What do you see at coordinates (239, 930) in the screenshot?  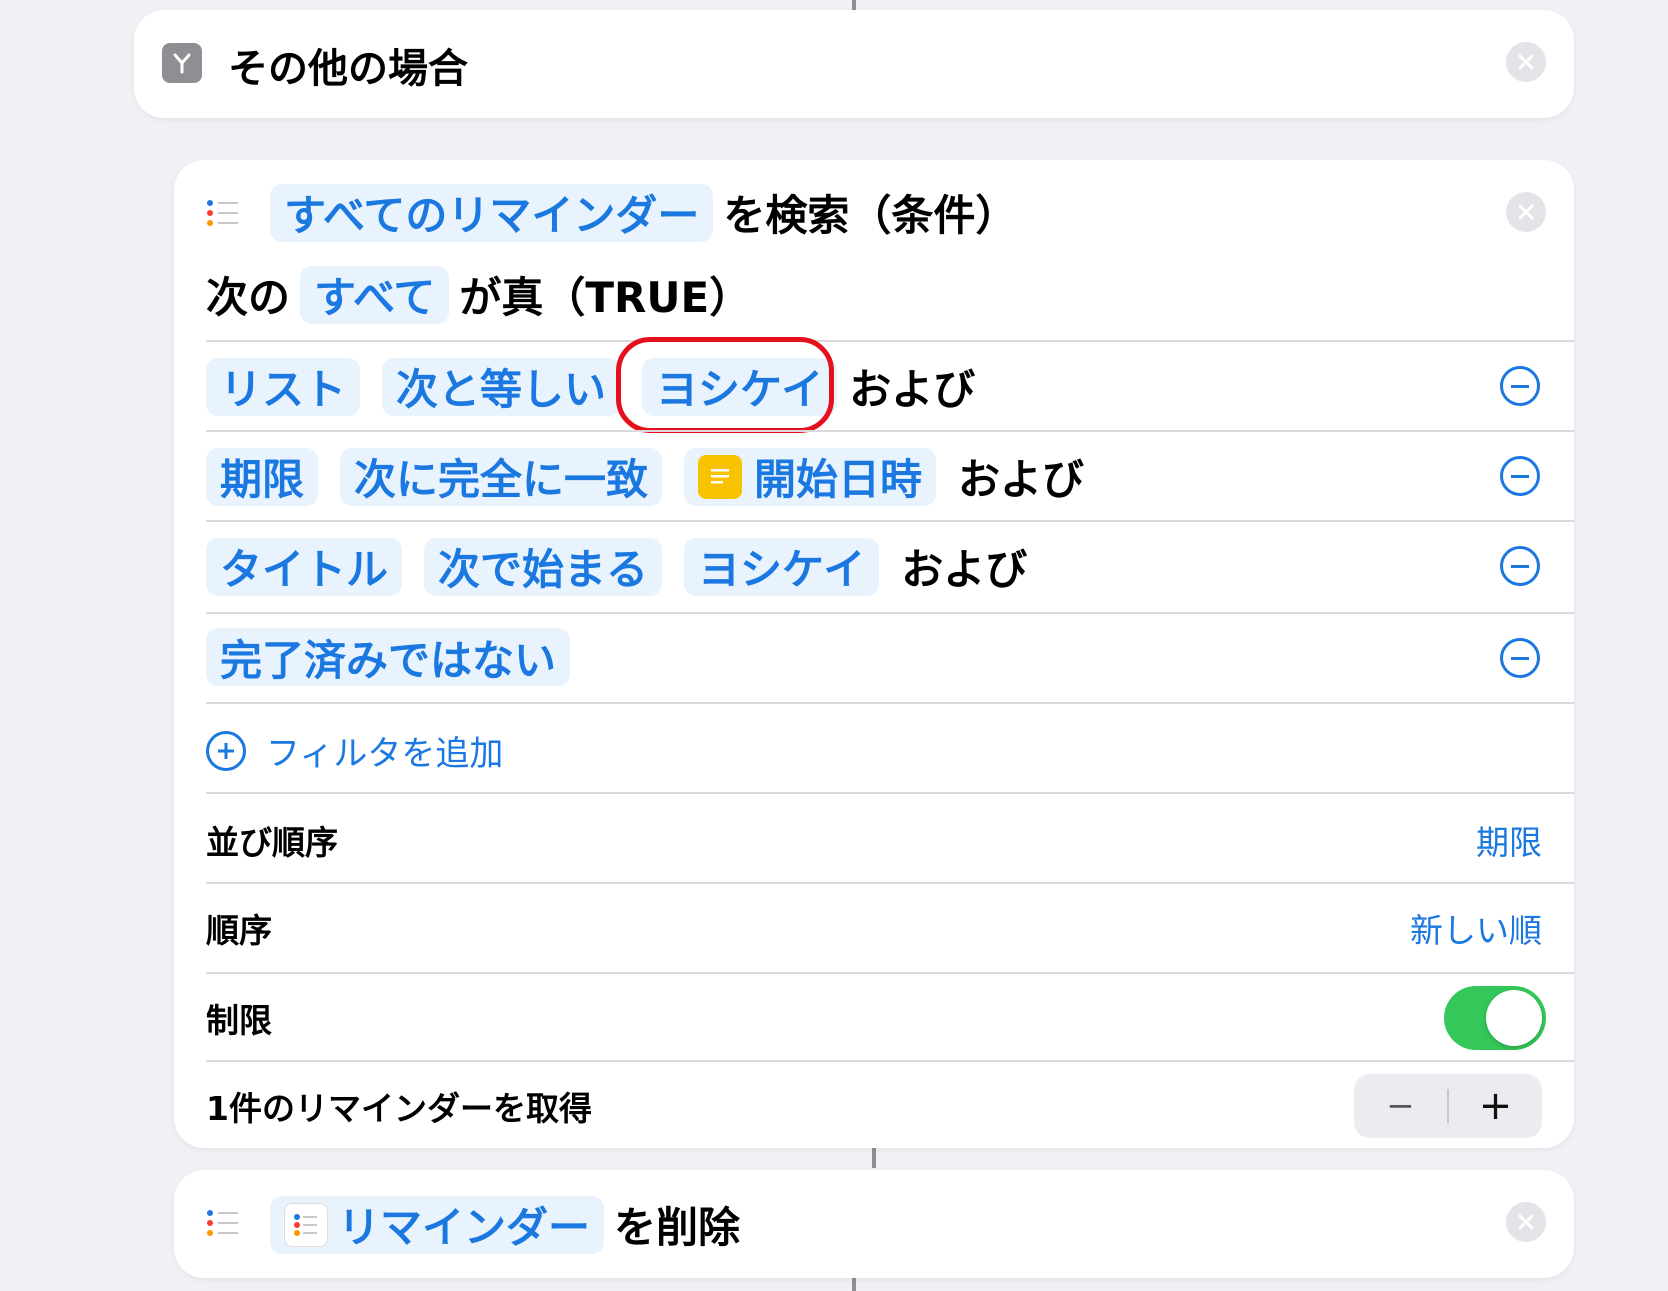 I see `order-label: 順序` at bounding box center [239, 930].